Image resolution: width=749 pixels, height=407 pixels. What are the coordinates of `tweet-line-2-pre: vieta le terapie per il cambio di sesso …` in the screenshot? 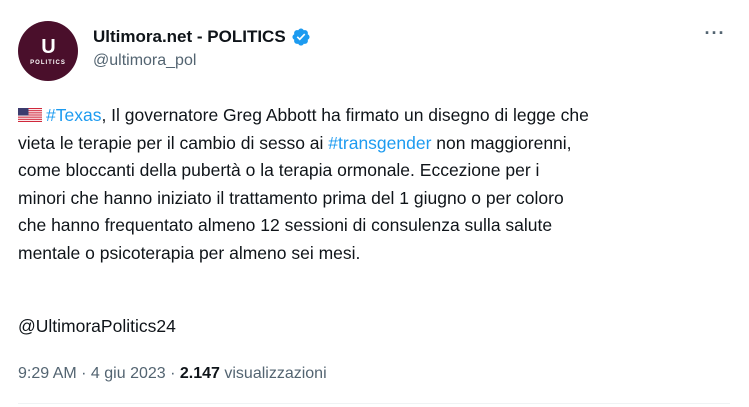 It's located at (173, 142).